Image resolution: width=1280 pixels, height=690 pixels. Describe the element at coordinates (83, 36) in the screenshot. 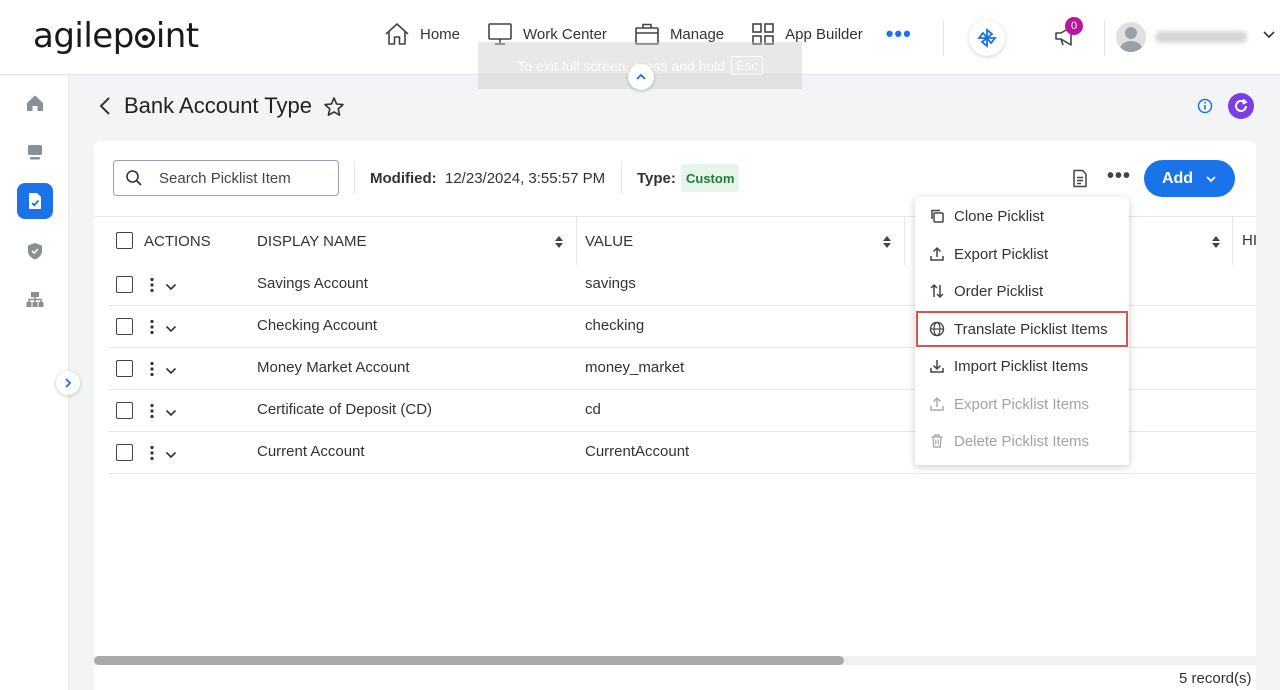

I see `logo-text-start: agilep` at that location.